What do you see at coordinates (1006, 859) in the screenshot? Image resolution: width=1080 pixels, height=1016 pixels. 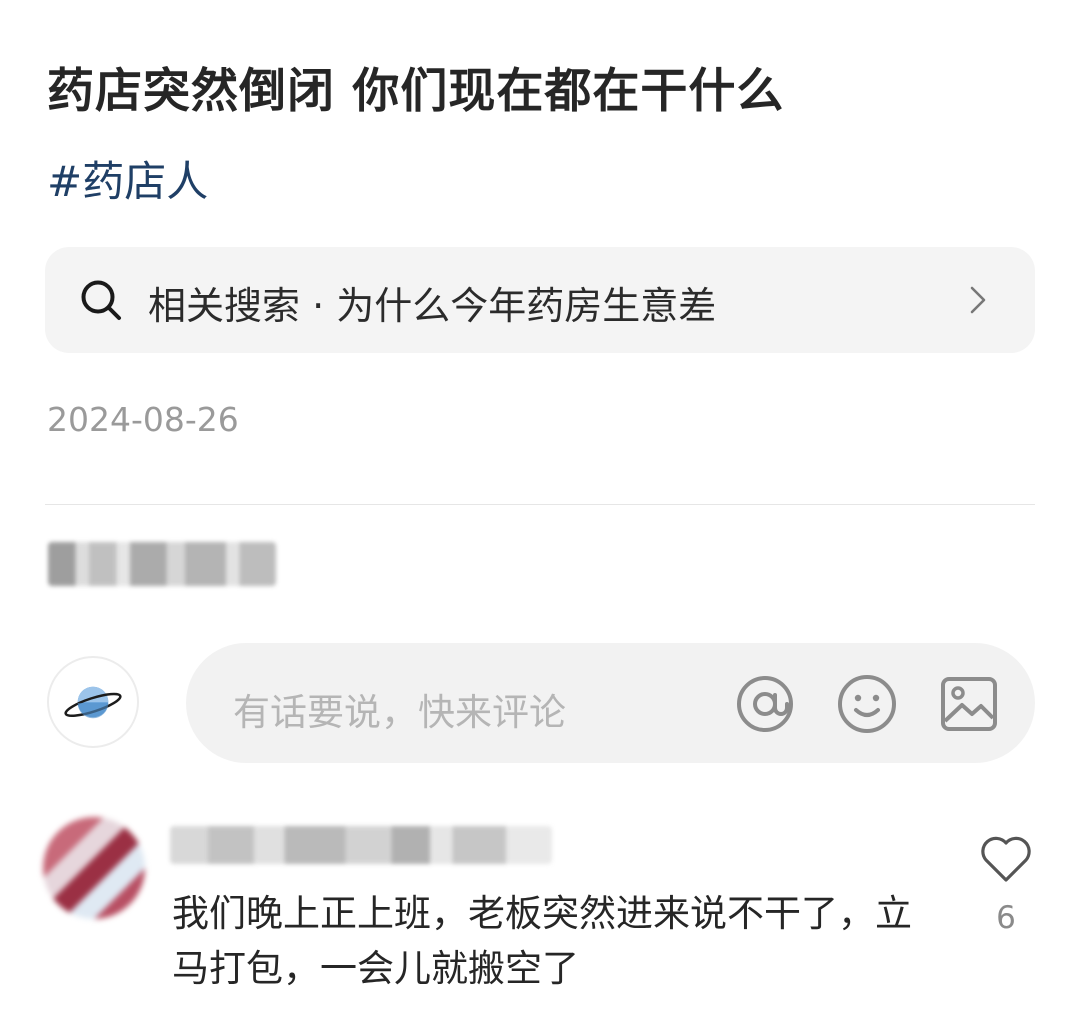 I see `heart-icon` at bounding box center [1006, 859].